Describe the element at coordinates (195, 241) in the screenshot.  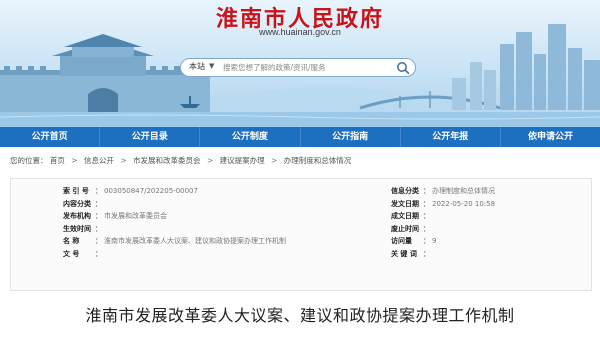
I see `info-value: 淮南市发展改革委人大议案、建议和政协提案办理工作机制` at that location.